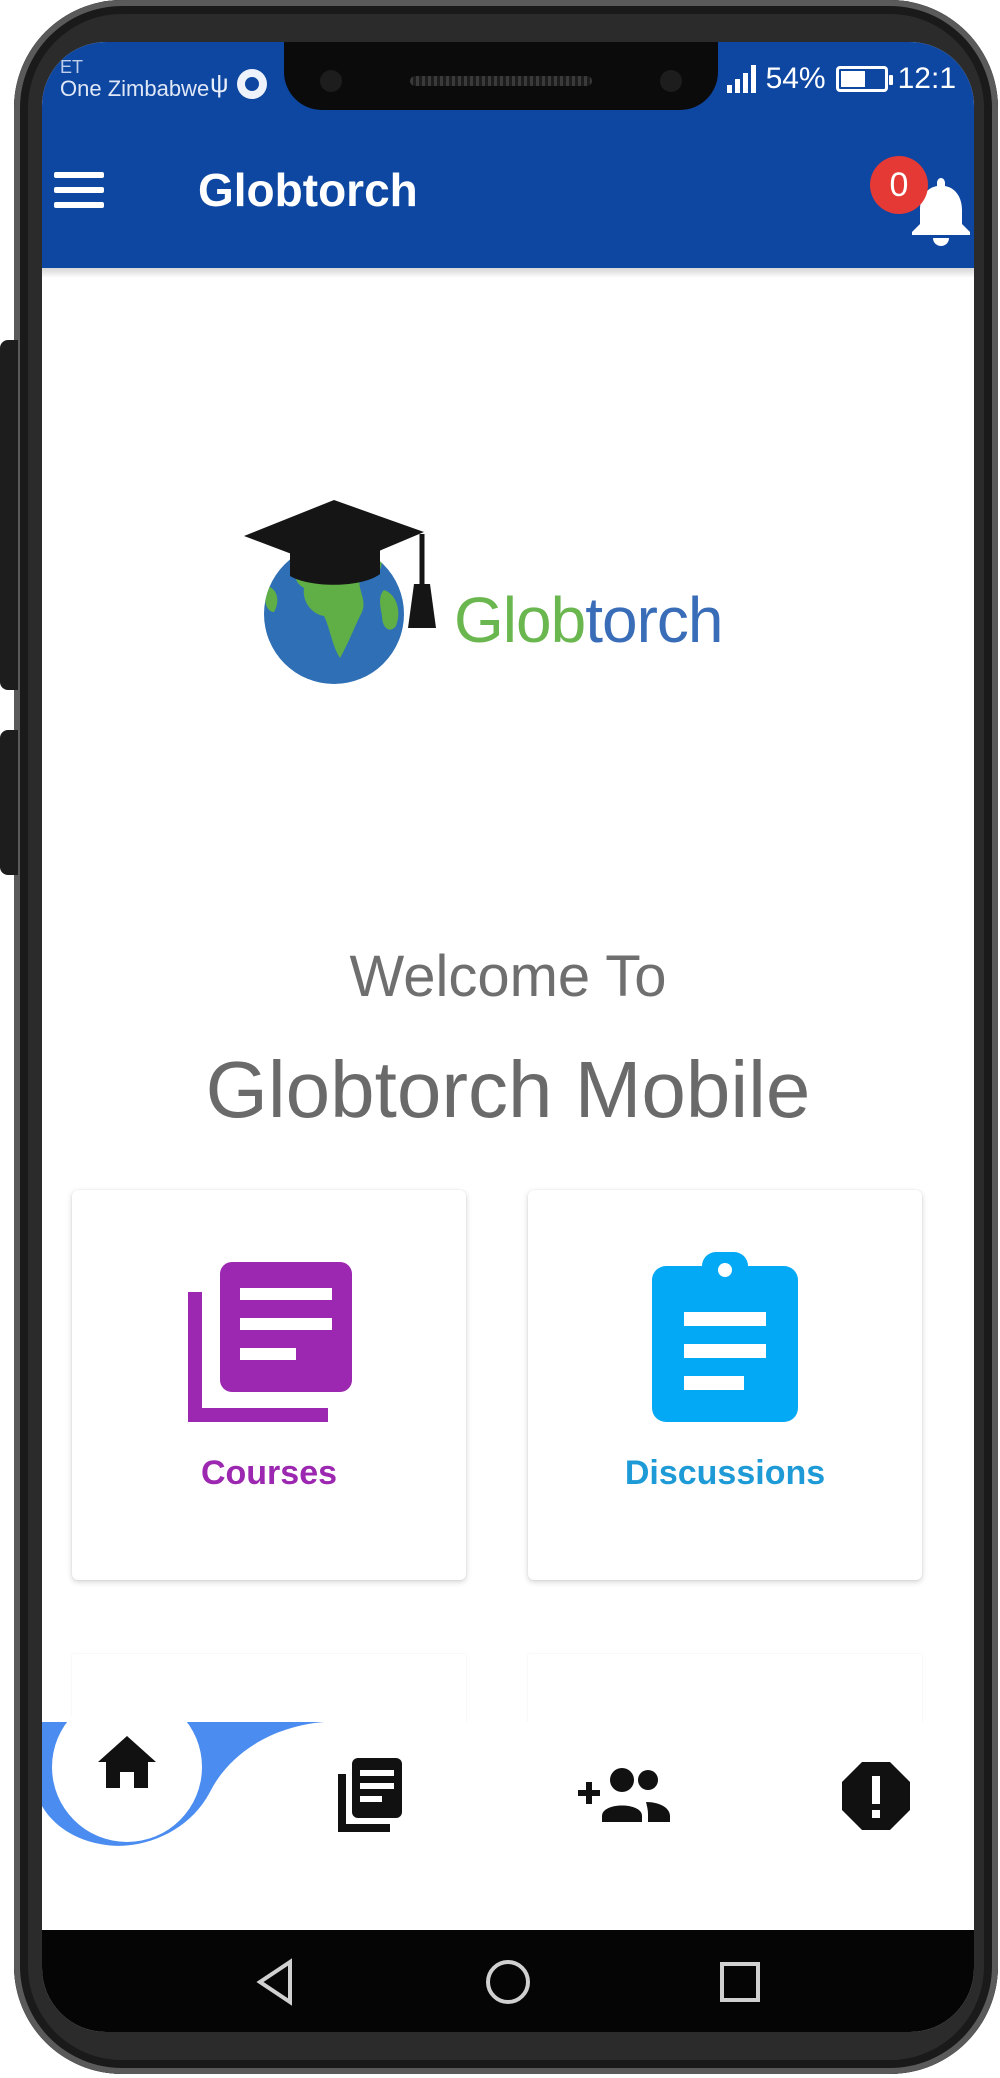 Image resolution: width=1000 pixels, height=2078 pixels. I want to click on welcome-heading: Welcome To, so click(508, 976).